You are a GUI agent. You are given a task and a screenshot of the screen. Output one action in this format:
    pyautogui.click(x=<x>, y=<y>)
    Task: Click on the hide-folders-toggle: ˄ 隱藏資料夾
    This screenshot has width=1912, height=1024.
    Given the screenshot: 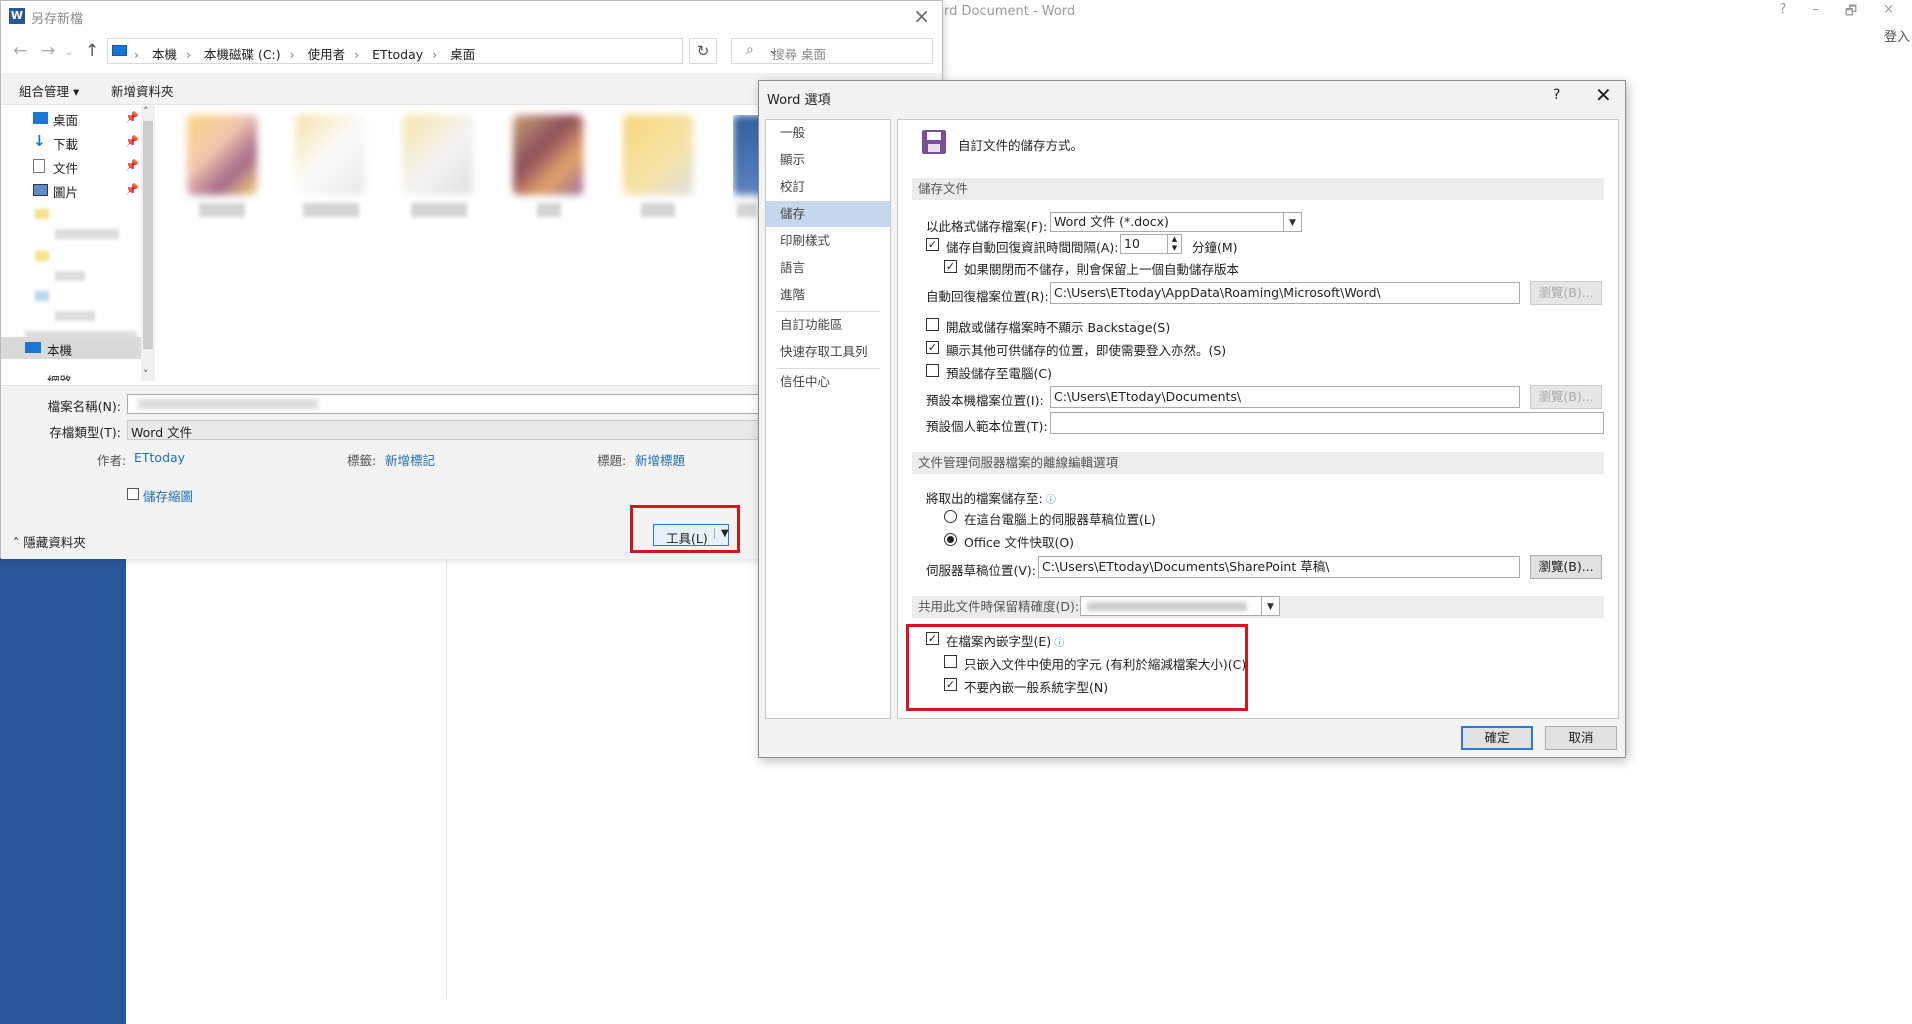 What is the action you would take?
    pyautogui.click(x=49, y=541)
    